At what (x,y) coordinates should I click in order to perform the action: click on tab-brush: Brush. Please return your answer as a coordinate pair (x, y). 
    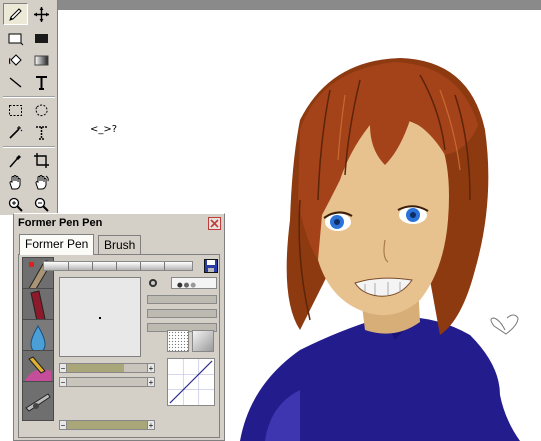
    Looking at the image, I should click on (120, 245).